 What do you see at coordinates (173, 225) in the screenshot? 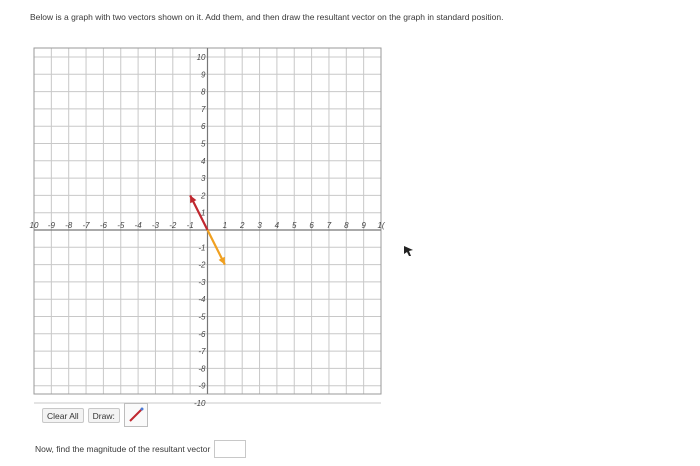
I see `x-tick-label: -2` at bounding box center [173, 225].